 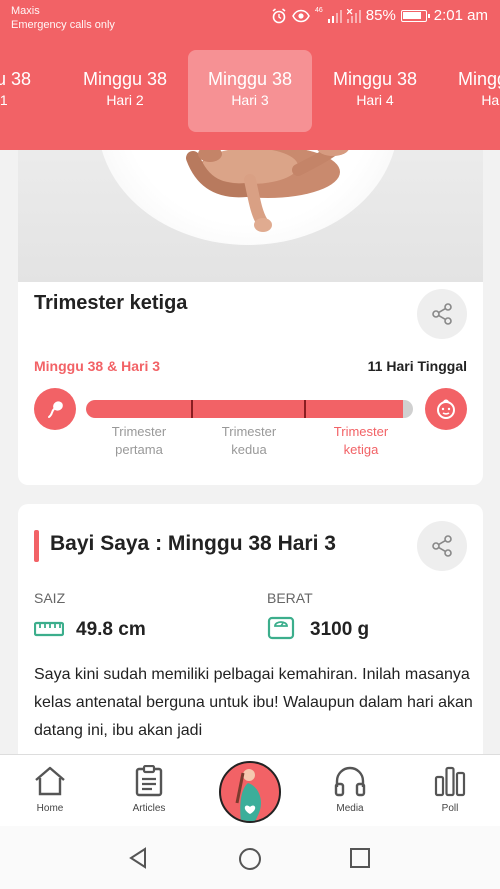 I want to click on scale-icon, so click(x=281, y=628).